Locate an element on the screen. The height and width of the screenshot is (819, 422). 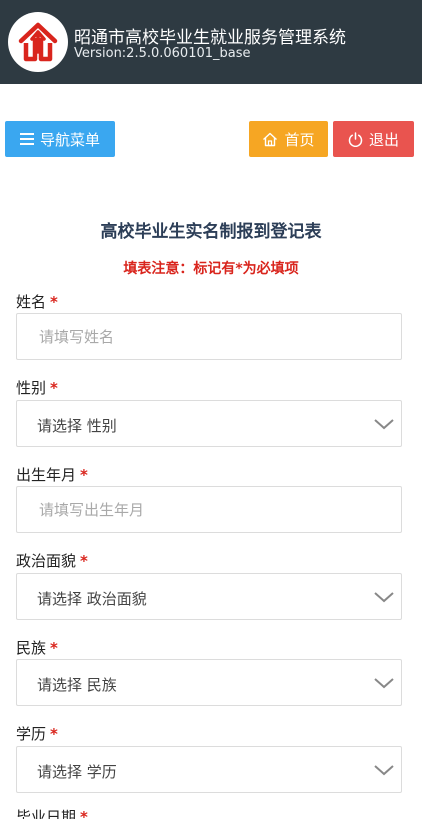
birth-date-field is located at coordinates (209, 509).